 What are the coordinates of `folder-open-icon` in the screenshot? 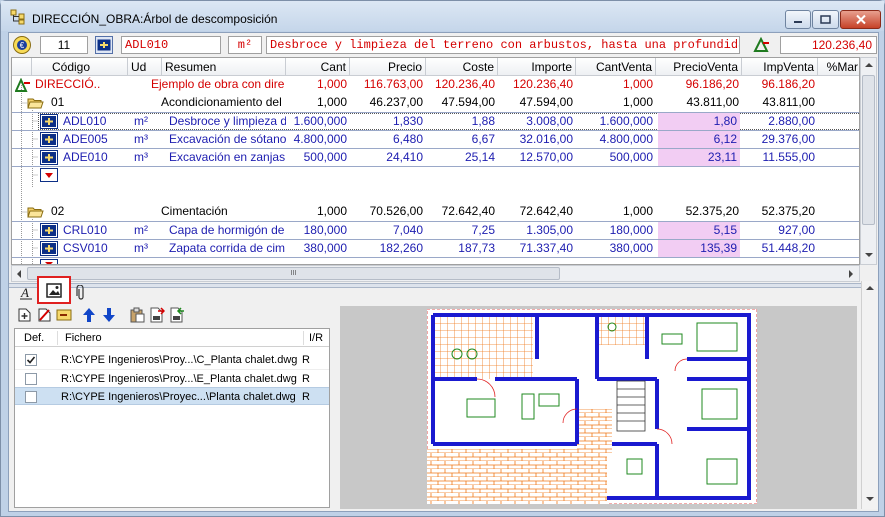 It's located at (35, 103).